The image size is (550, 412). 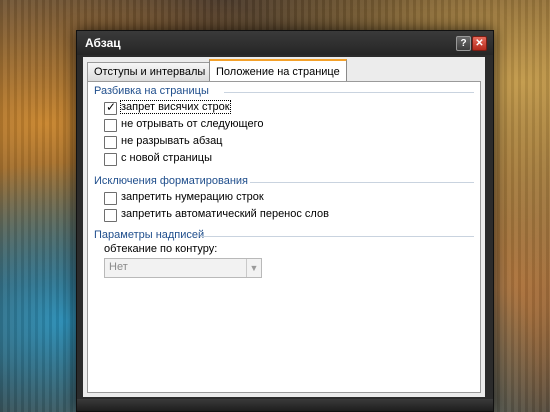 I want to click on section-title-formatting-exceptions: Исключения форматирования, so click(x=171, y=181).